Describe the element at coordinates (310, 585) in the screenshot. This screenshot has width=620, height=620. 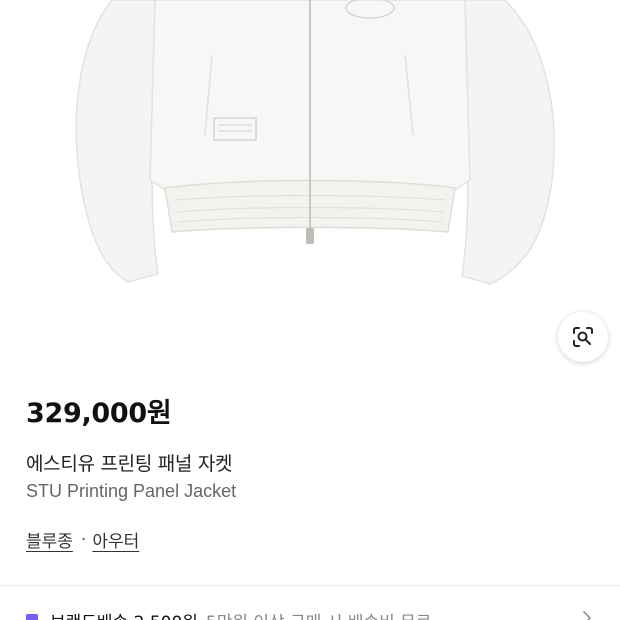
I see `section-divider` at that location.